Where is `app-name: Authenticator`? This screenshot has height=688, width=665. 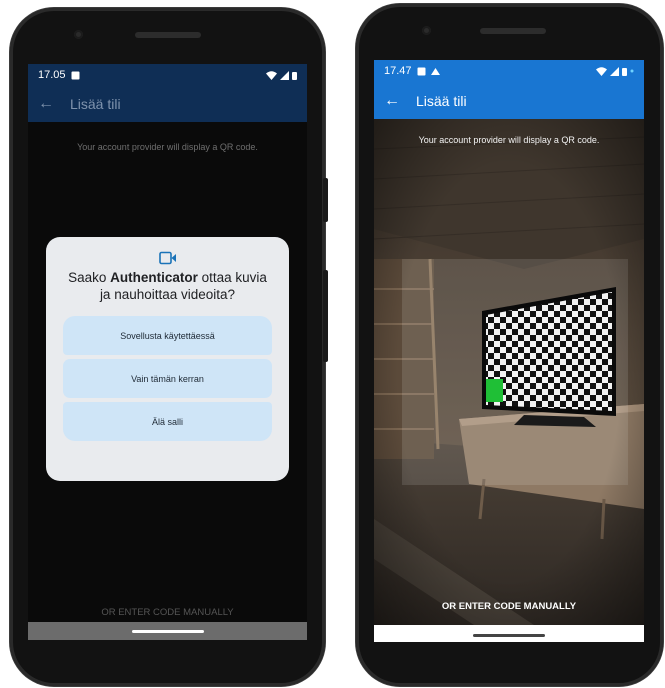
app-name: Authenticator is located at coordinates (154, 277).